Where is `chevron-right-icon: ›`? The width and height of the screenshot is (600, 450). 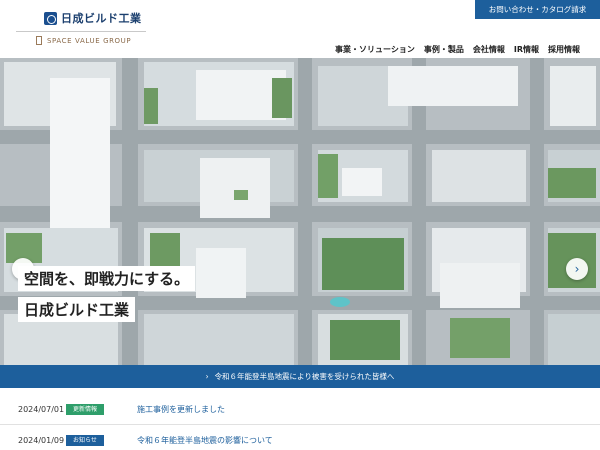 chevron-right-icon: › is located at coordinates (207, 376).